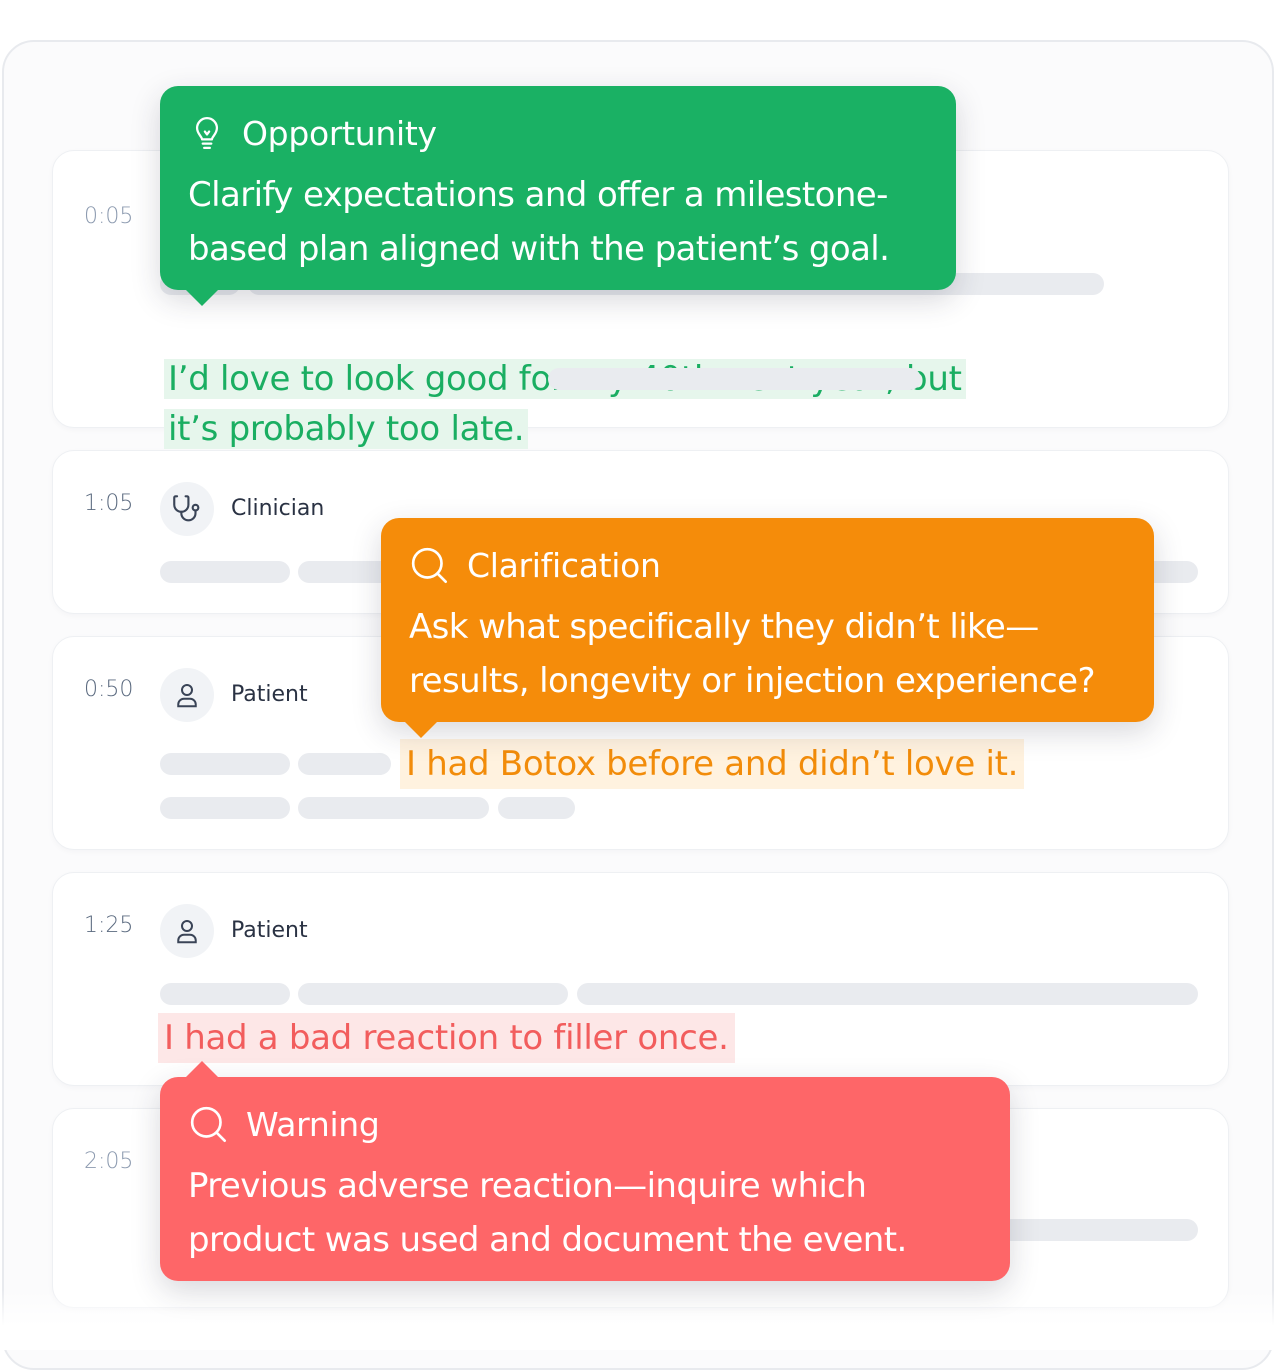  I want to click on highlighted-quote: I had a bad reaction to filler once., so click(446, 1038).